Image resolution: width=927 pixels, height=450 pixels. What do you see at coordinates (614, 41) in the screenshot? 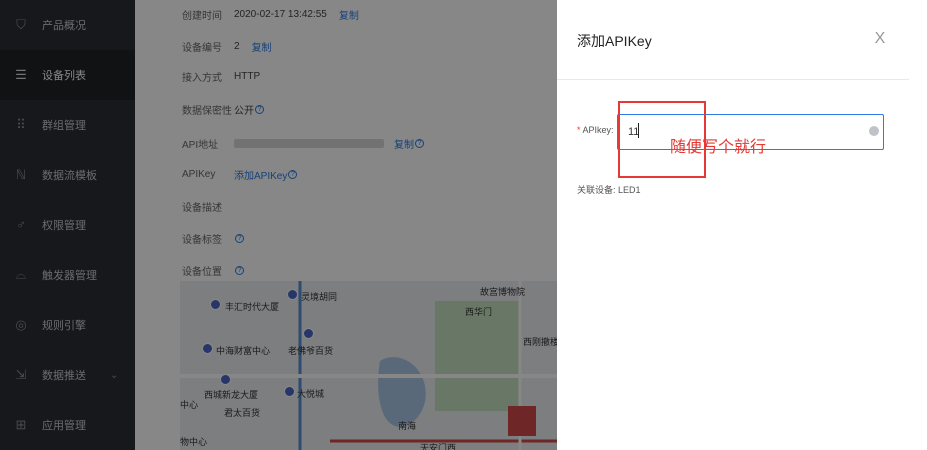
I see `drawer-title: 添加APIKey` at bounding box center [614, 41].